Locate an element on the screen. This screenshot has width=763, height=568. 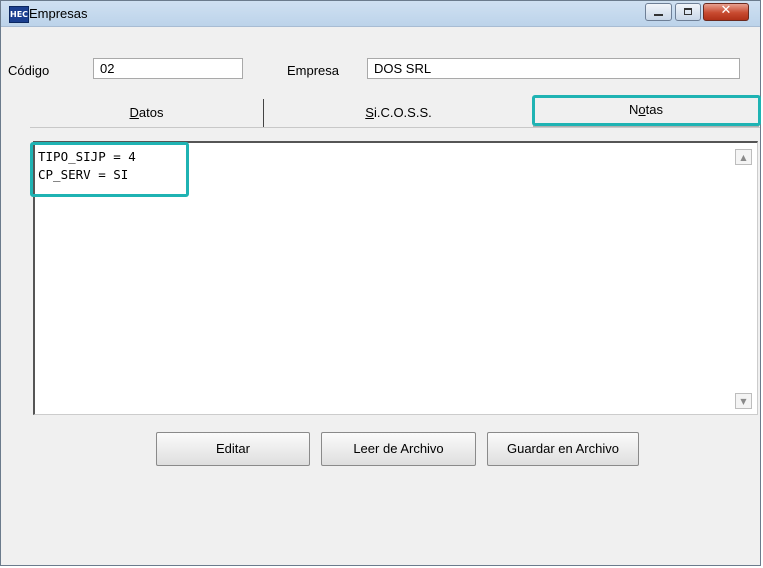
minimize-button is located at coordinates (658, 12).